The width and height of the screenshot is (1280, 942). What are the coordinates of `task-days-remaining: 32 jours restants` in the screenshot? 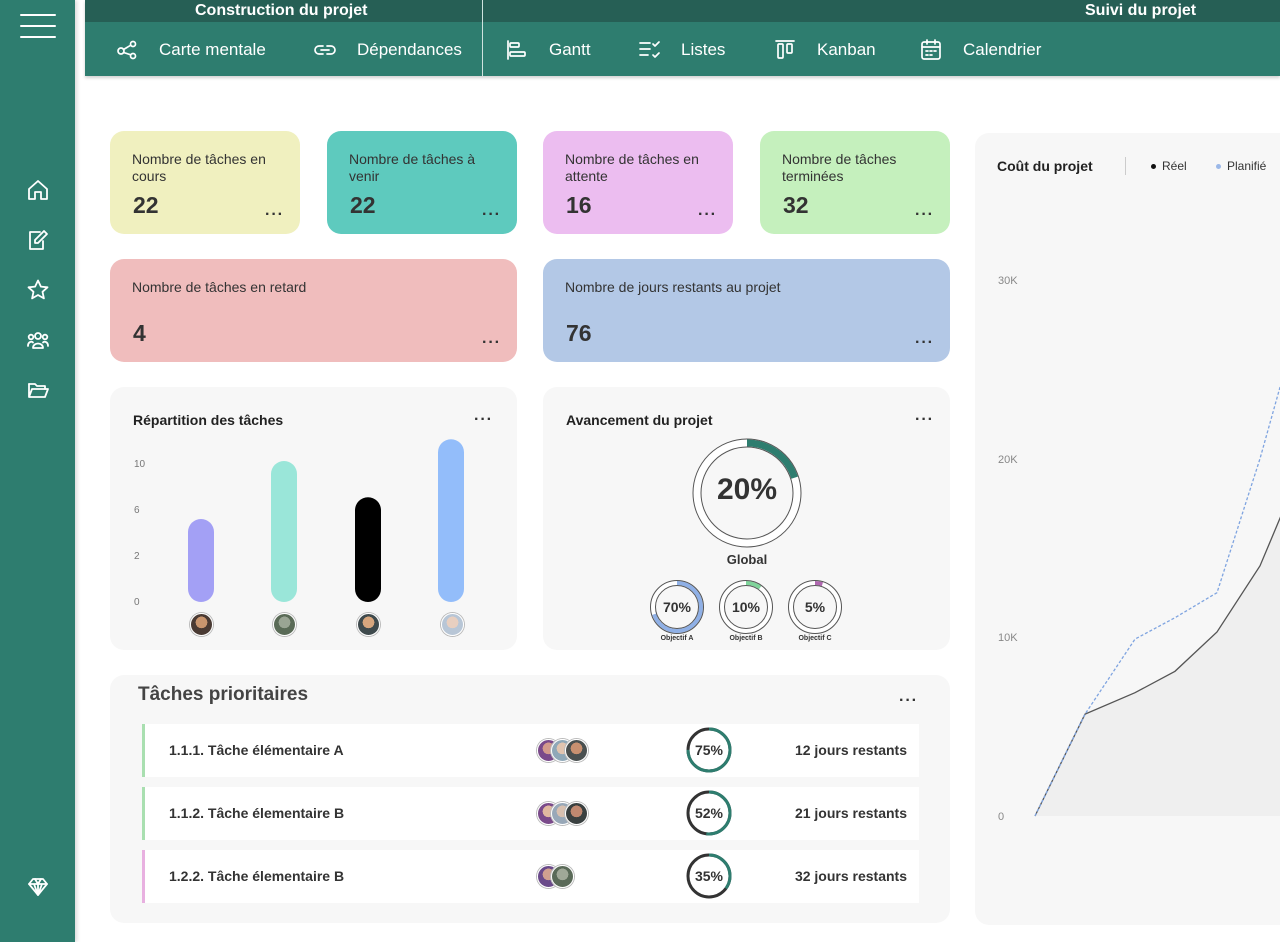 It's located at (850, 876).